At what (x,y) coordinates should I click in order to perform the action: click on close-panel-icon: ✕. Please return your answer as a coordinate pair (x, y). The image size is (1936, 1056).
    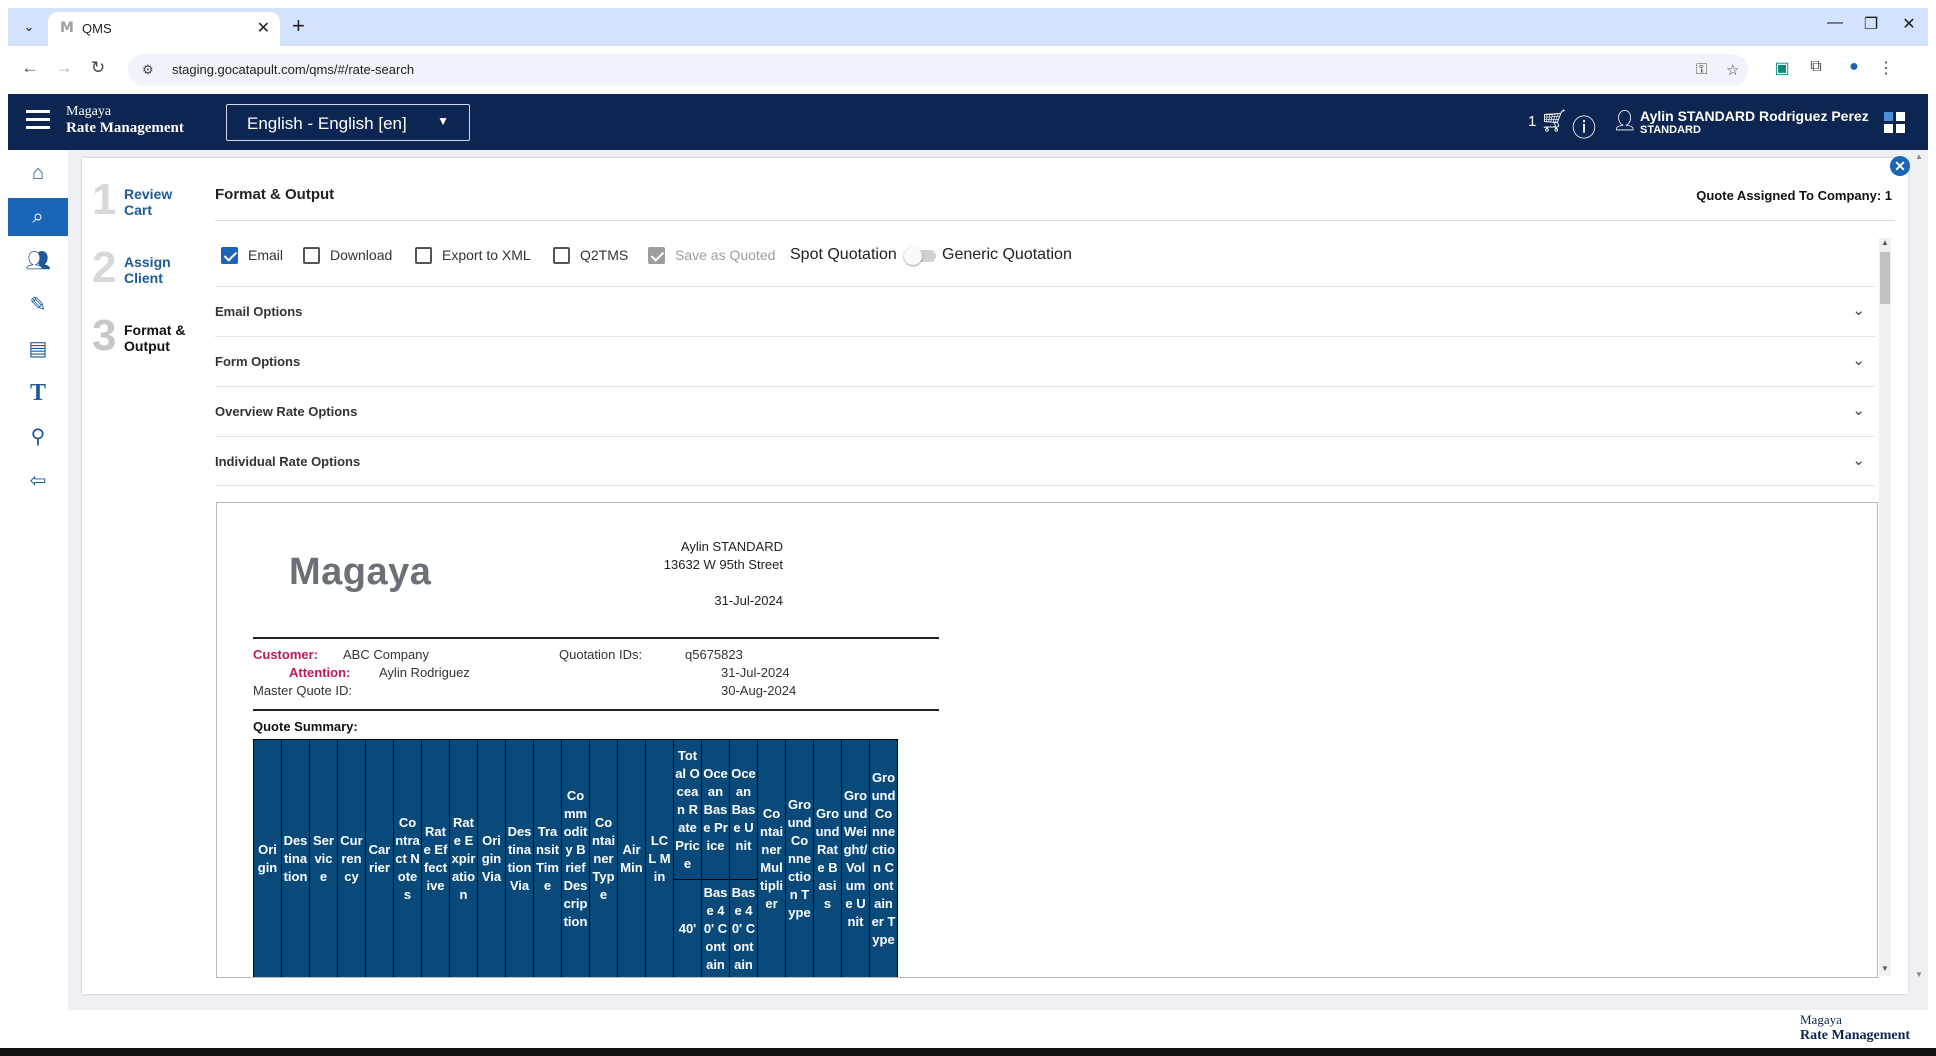
    Looking at the image, I should click on (1900, 166).